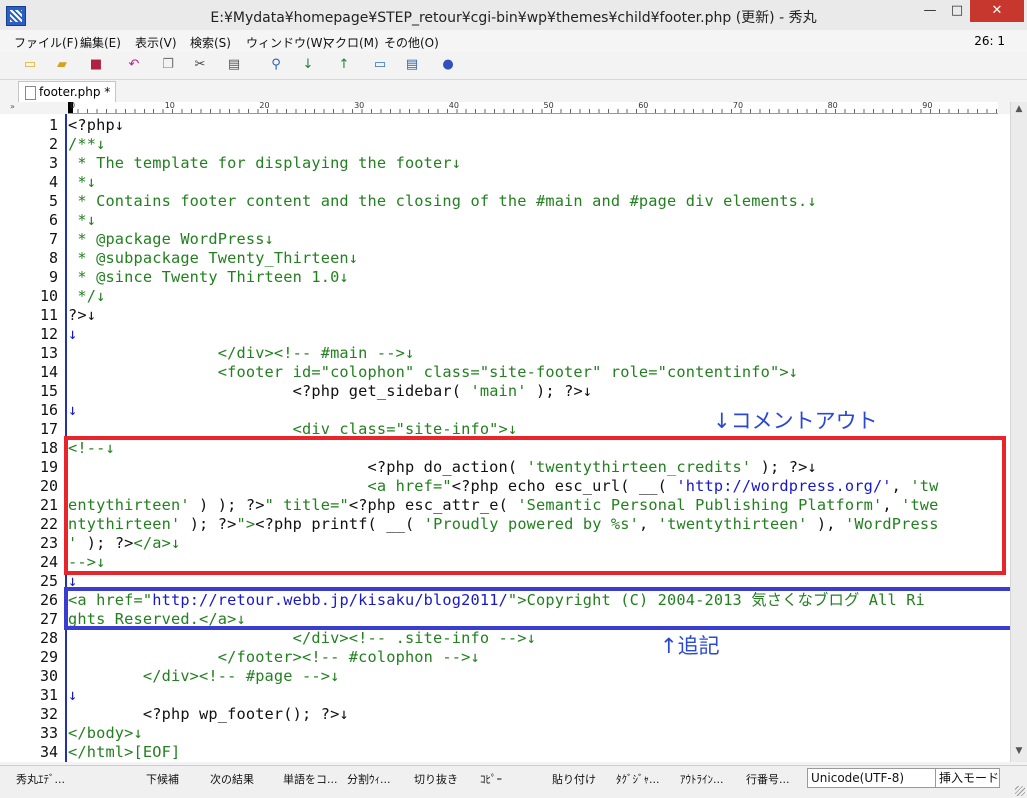 This screenshot has height=798, width=1027. I want to click on code-token: </html>[EOF], so click(124, 752).